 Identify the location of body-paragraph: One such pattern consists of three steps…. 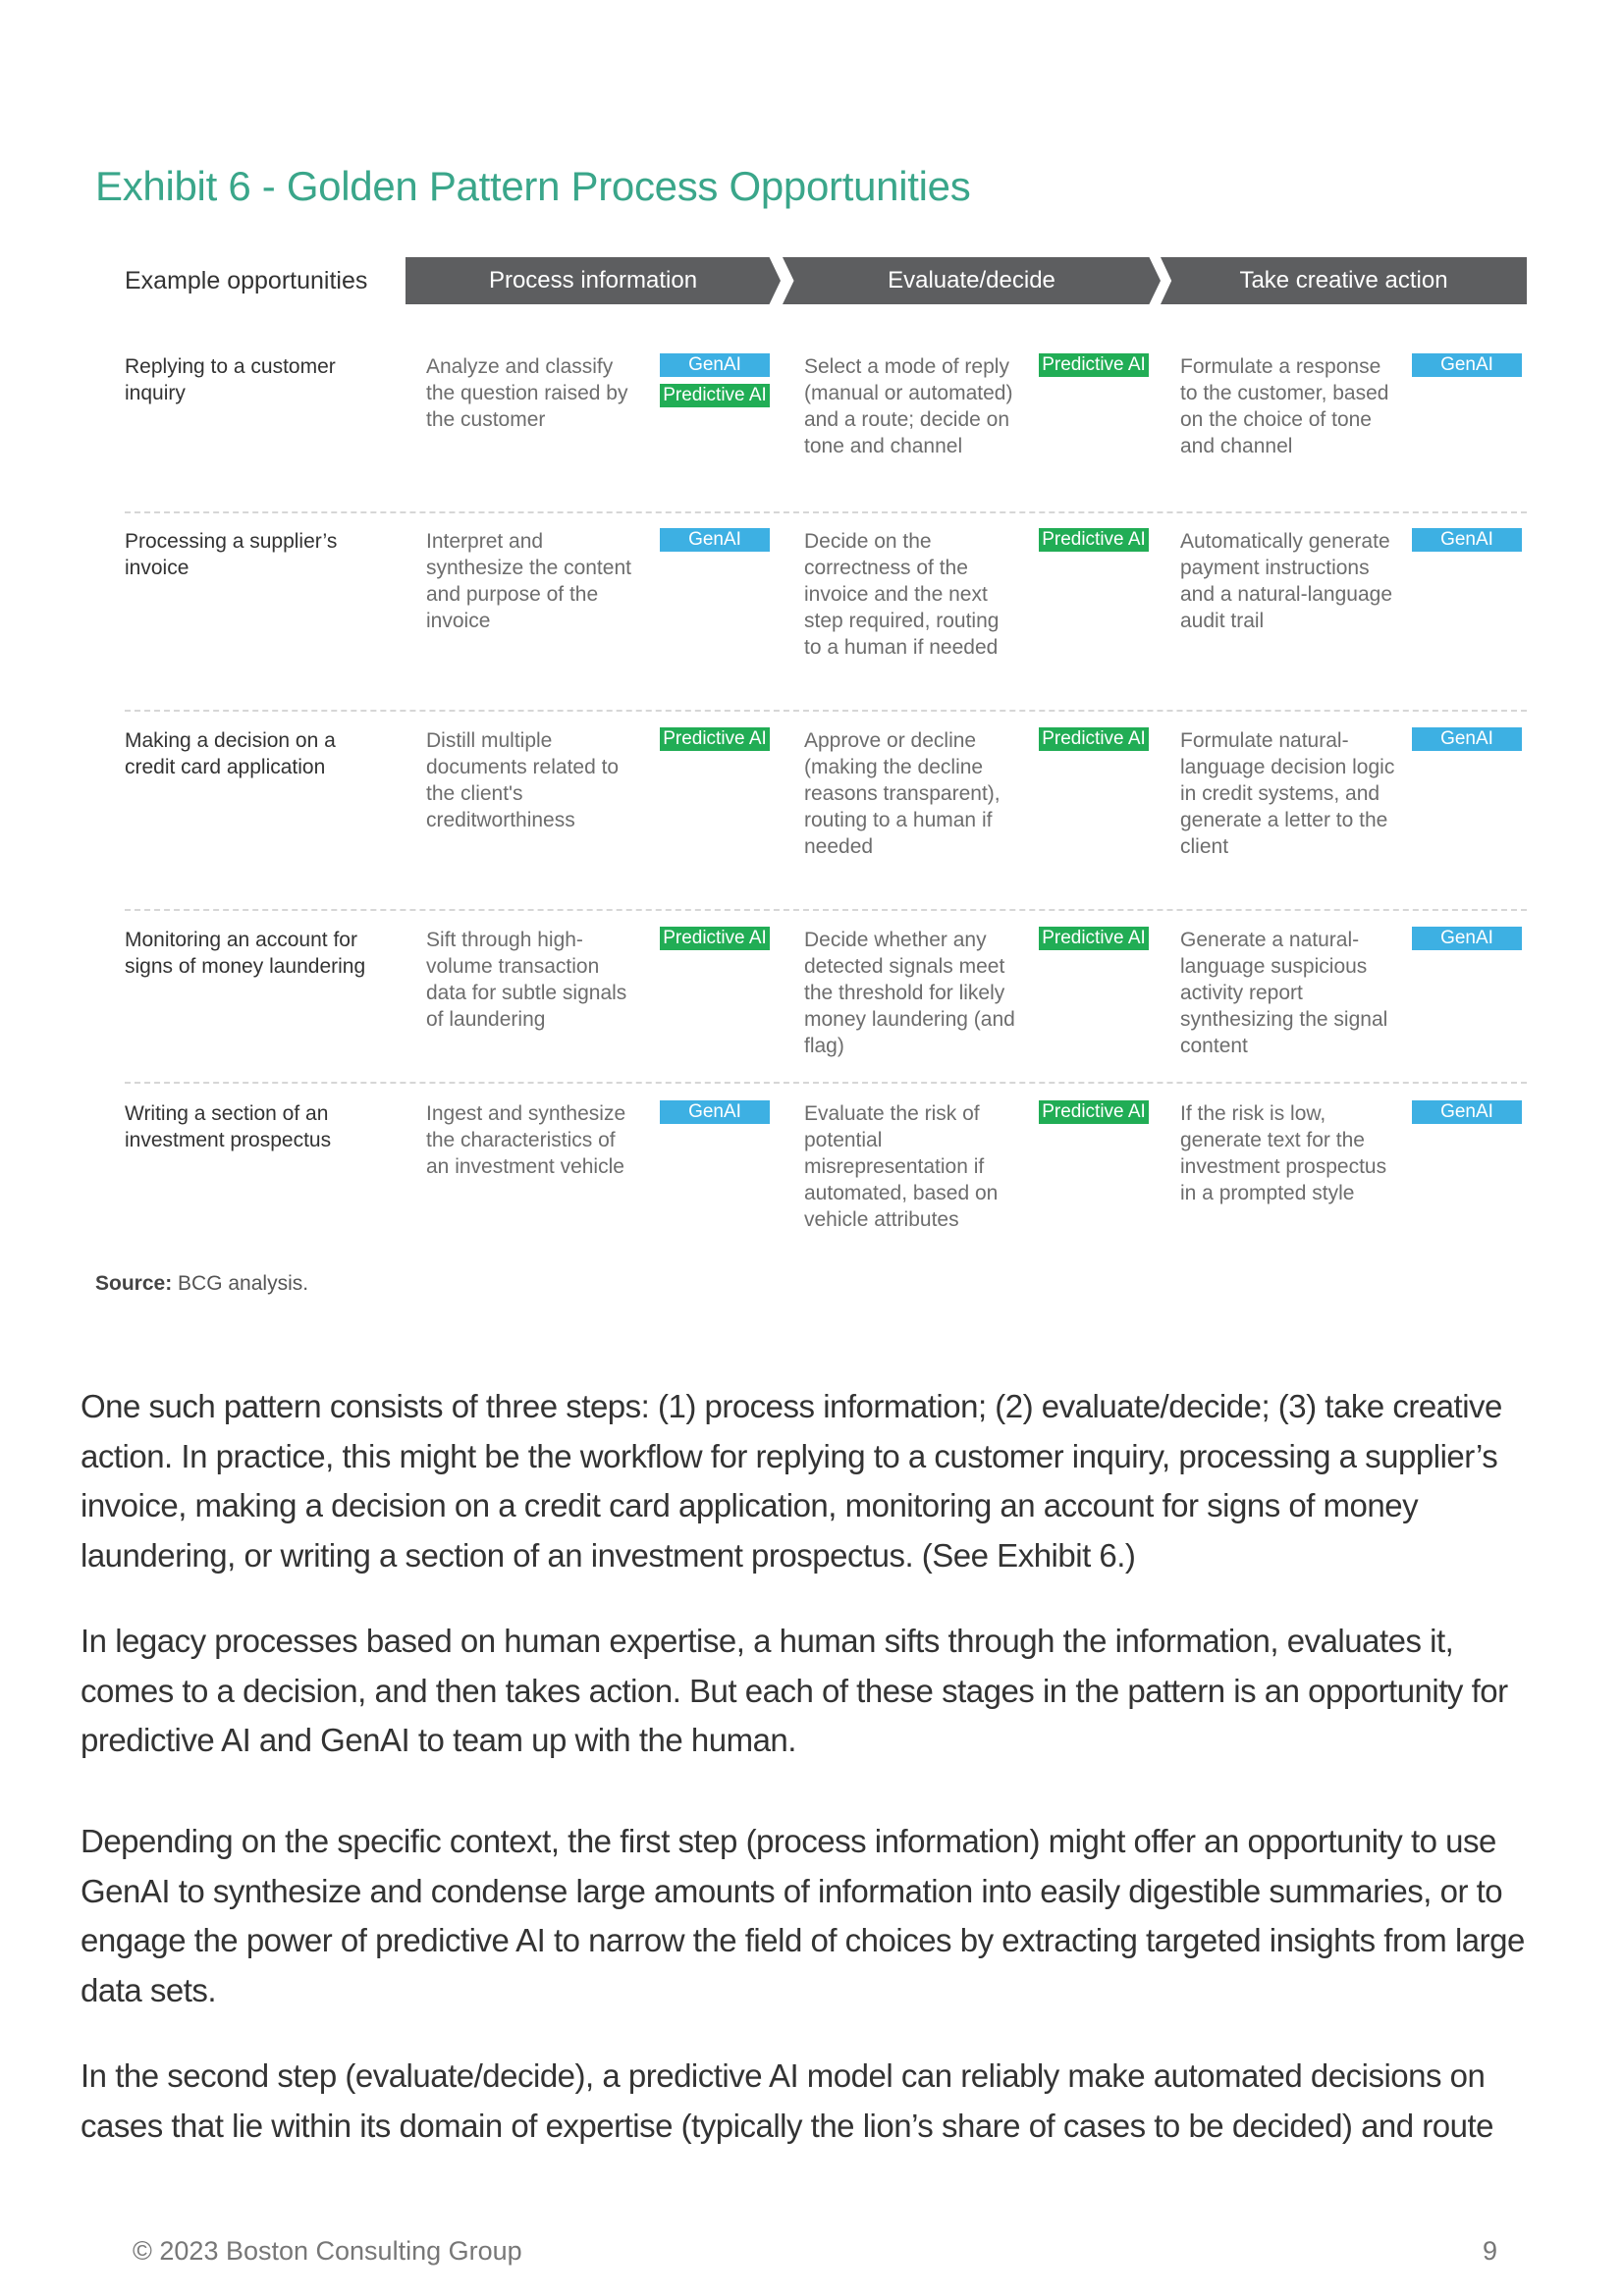
(791, 1481).